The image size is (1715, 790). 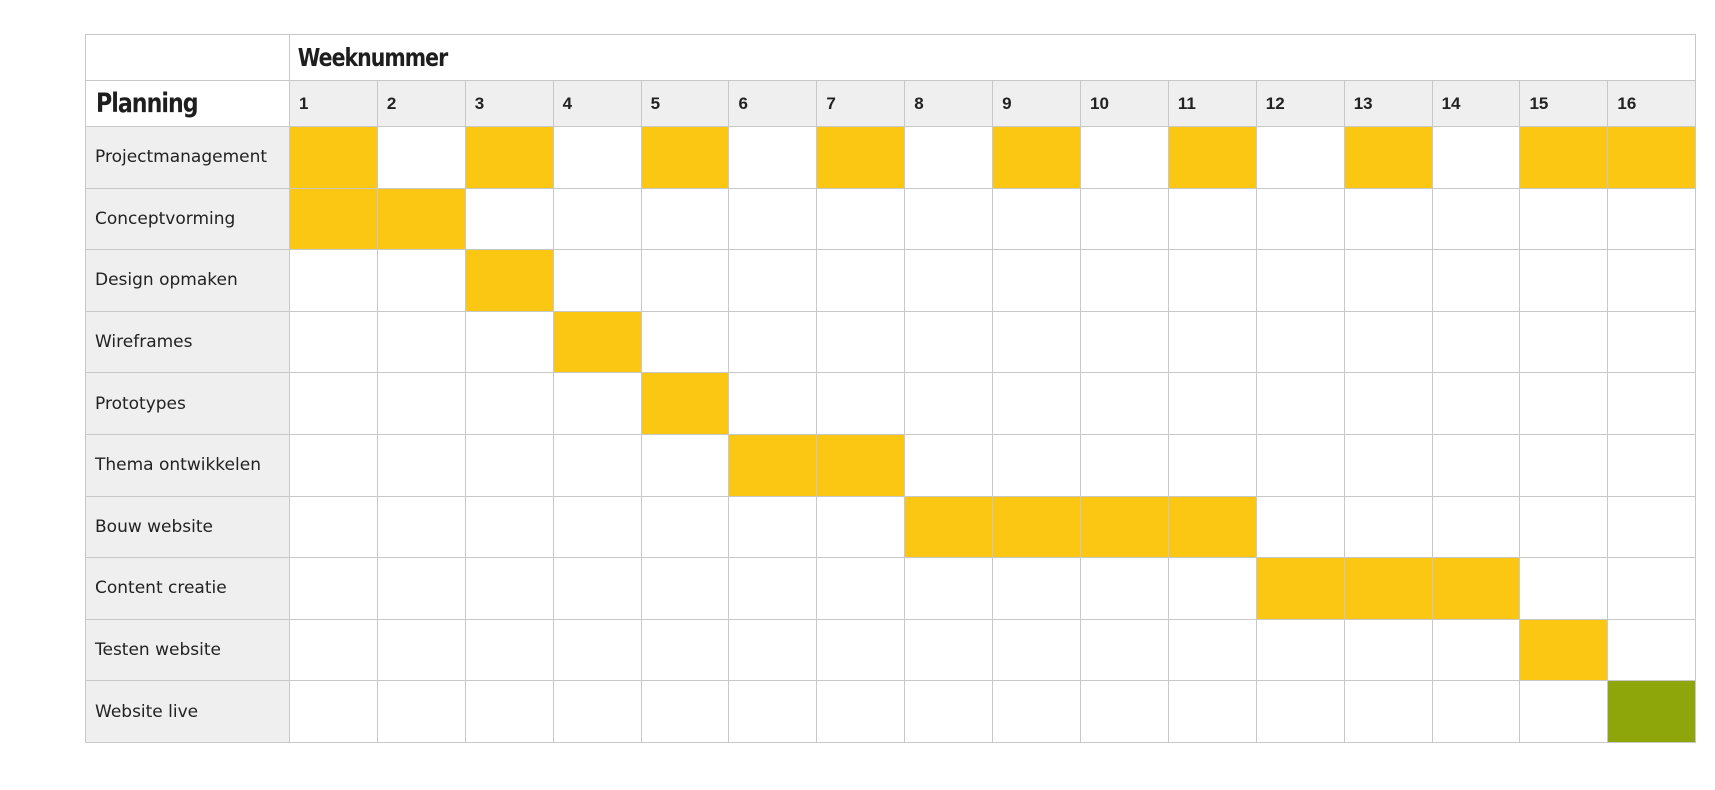 I want to click on week-number-13: 13, so click(x=1388, y=103).